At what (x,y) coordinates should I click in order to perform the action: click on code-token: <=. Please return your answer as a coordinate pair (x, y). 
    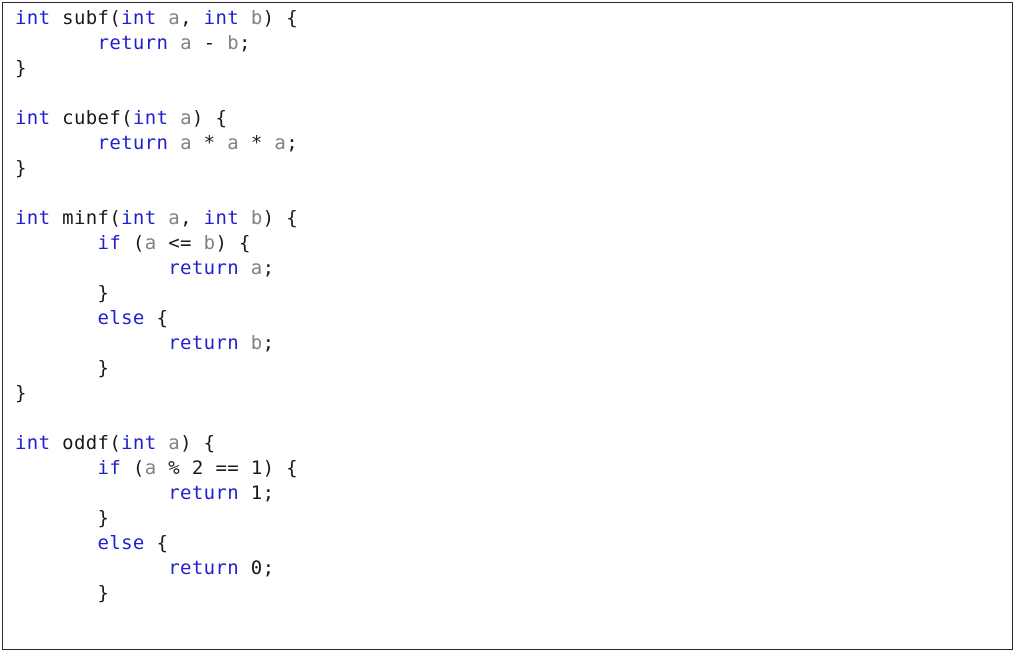
    Looking at the image, I should click on (180, 243).